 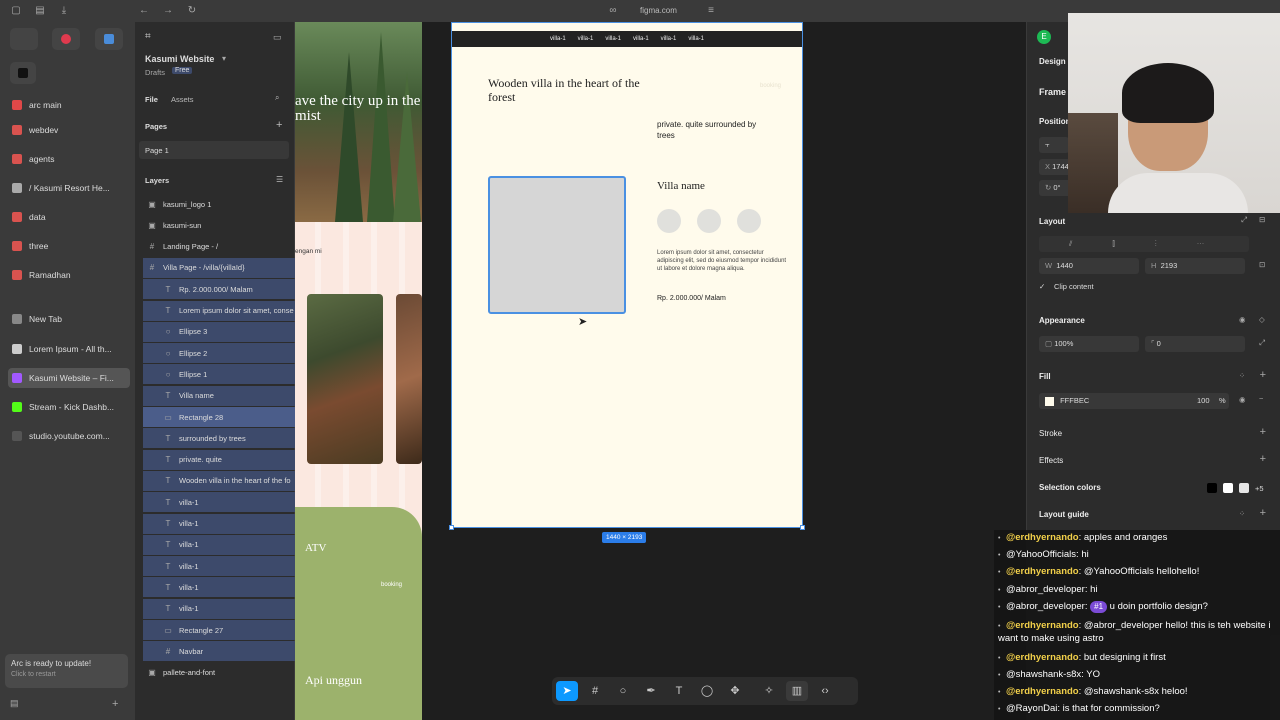 What do you see at coordinates (277, 98) in the screenshot?
I see `search-icon: ⌕` at bounding box center [277, 98].